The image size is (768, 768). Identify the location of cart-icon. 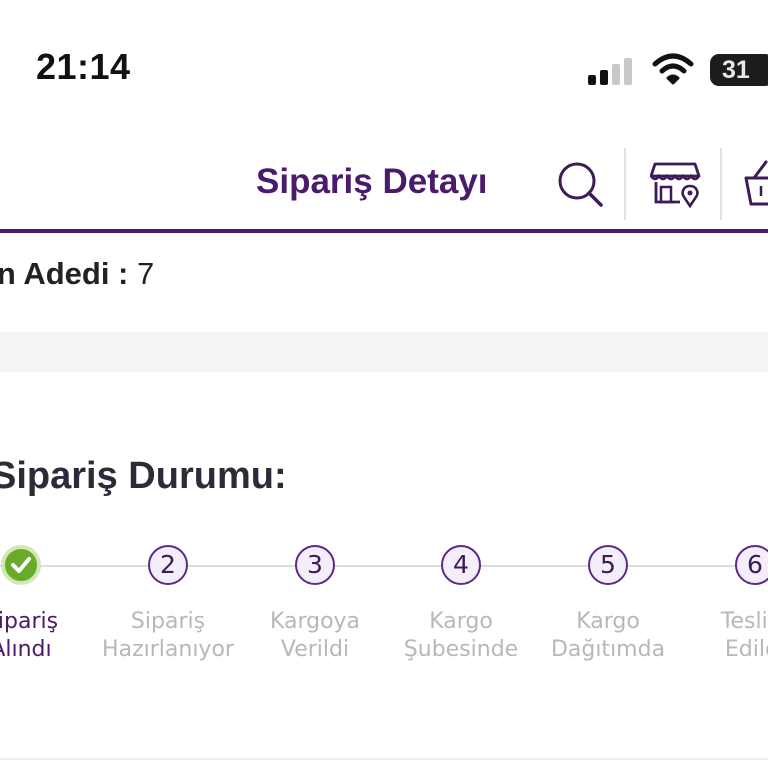
(756, 183).